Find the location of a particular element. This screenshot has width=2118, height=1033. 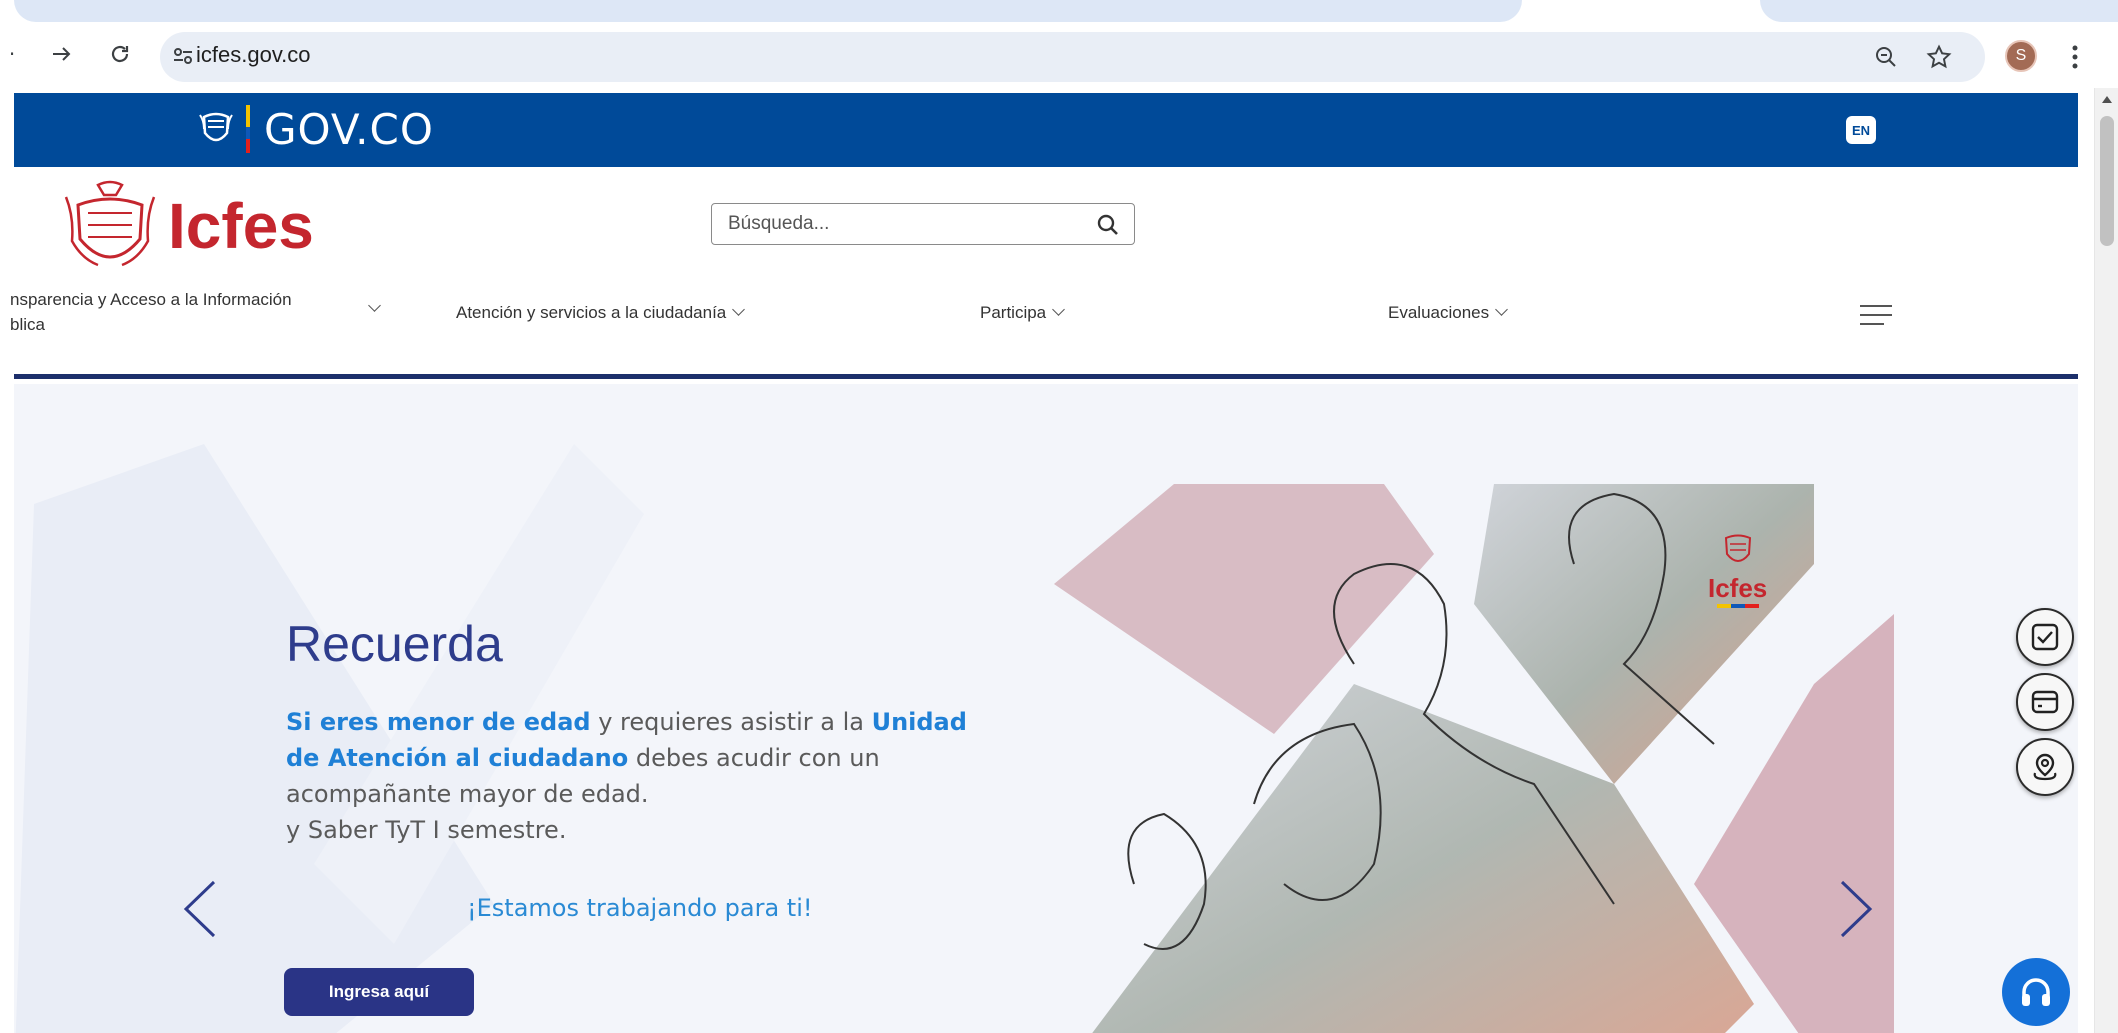

nav-item-label: blica is located at coordinates (27, 324).